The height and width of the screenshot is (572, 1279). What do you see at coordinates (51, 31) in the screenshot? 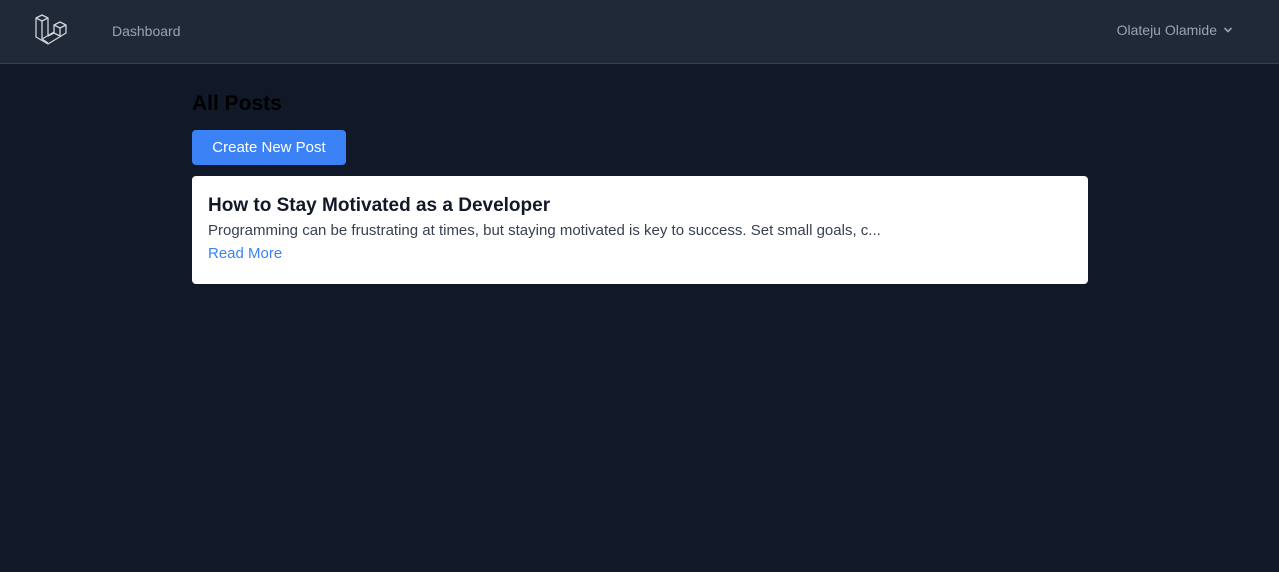
I see `laravel-logo-icon` at bounding box center [51, 31].